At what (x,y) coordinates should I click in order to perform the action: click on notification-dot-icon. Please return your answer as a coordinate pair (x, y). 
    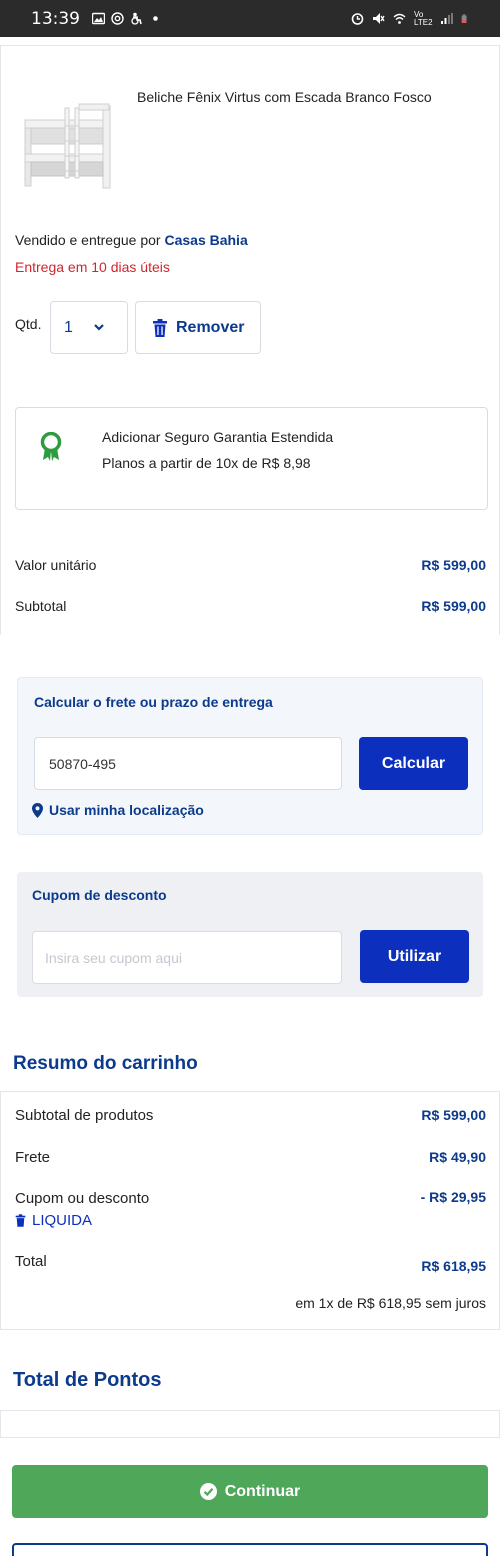
    Looking at the image, I should click on (155, 18).